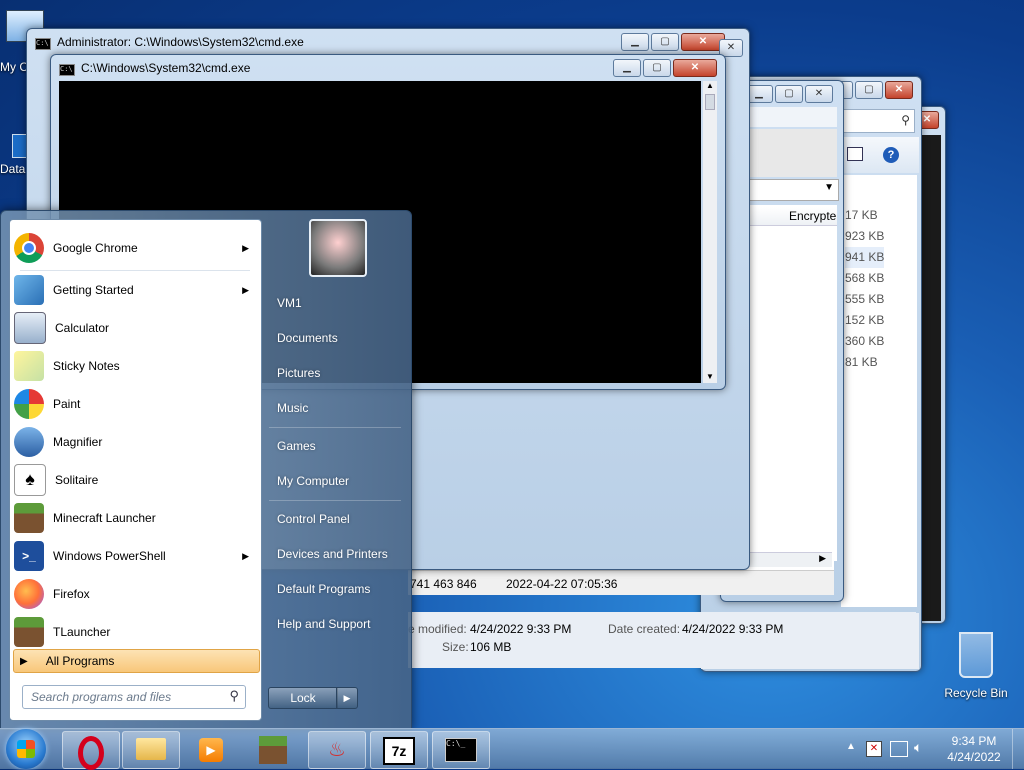 The width and height of the screenshot is (1024, 770). What do you see at coordinates (855, 154) in the screenshot?
I see `preview-pane-icon` at bounding box center [855, 154].